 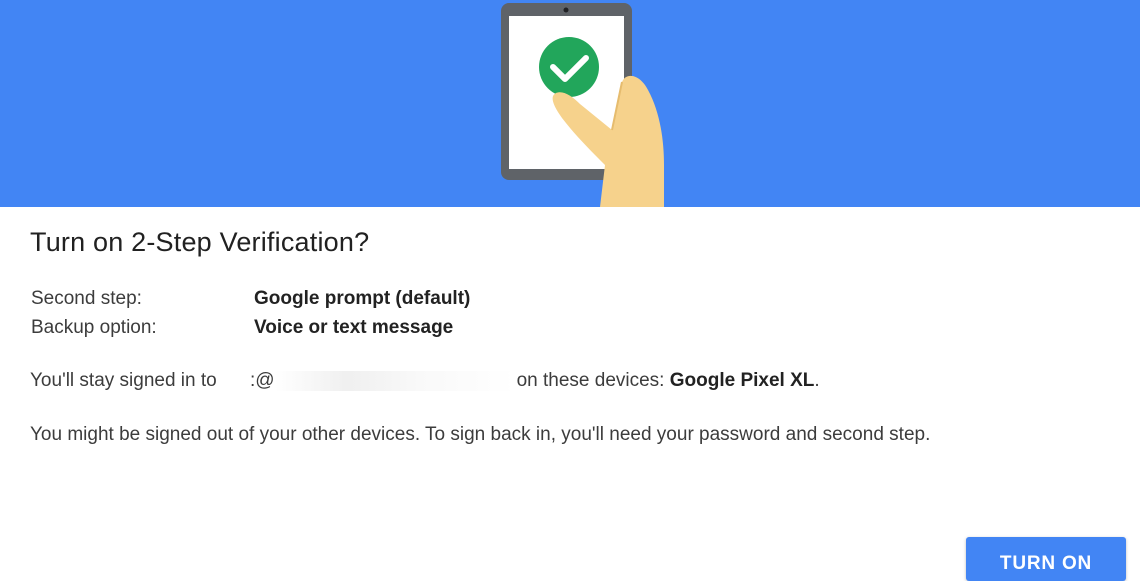 What do you see at coordinates (582, 105) in the screenshot?
I see `phone-hand-checkmark-icon` at bounding box center [582, 105].